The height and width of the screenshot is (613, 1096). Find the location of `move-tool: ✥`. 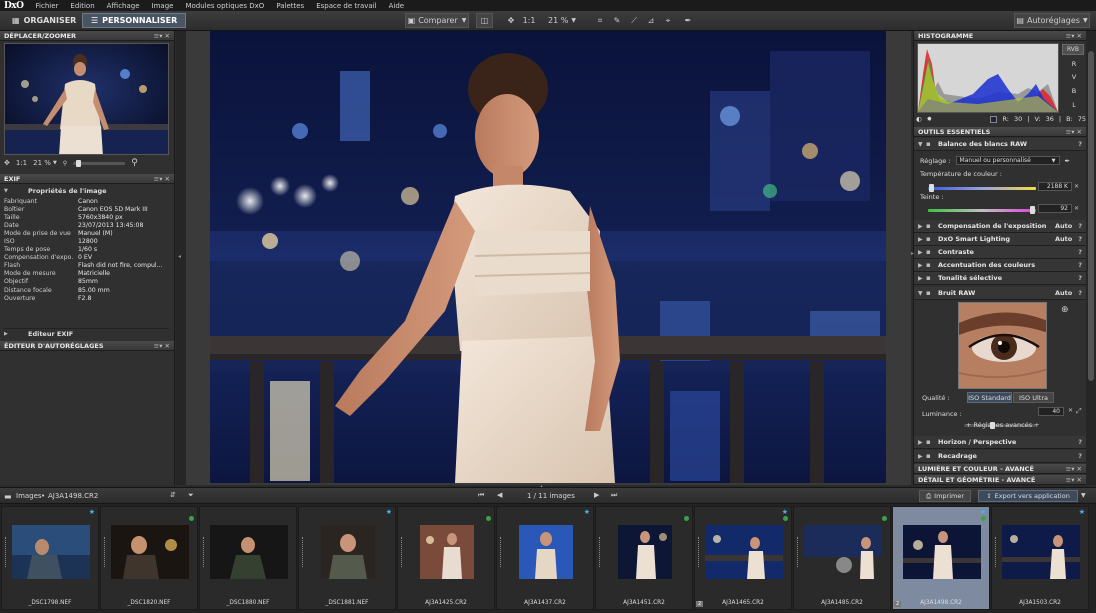

move-tool: ✥ is located at coordinates (511, 20).